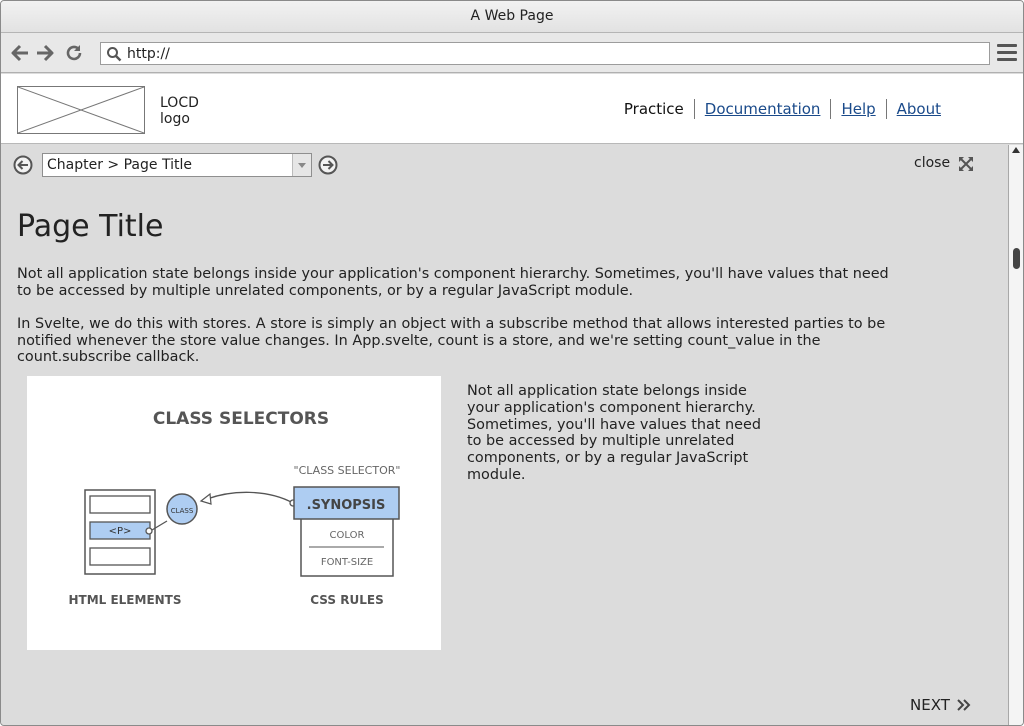 This screenshot has width=1024, height=726. What do you see at coordinates (932, 163) in the screenshot?
I see `close-button: close` at bounding box center [932, 163].